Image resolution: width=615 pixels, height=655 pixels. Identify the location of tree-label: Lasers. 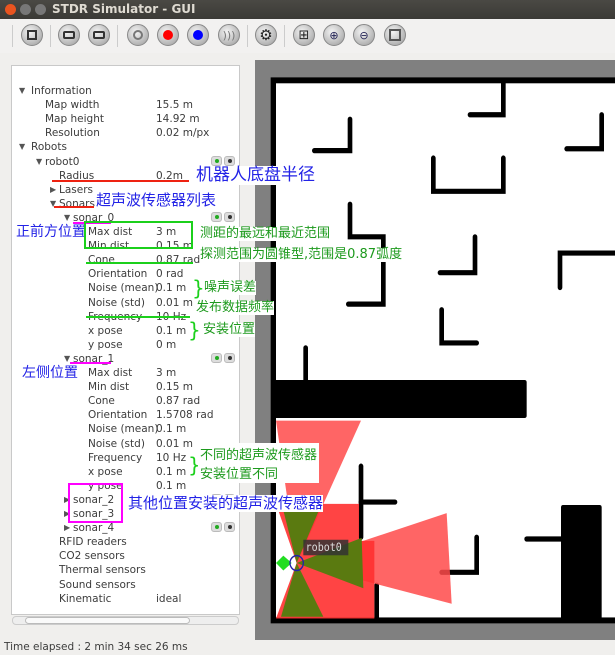
(76, 189).